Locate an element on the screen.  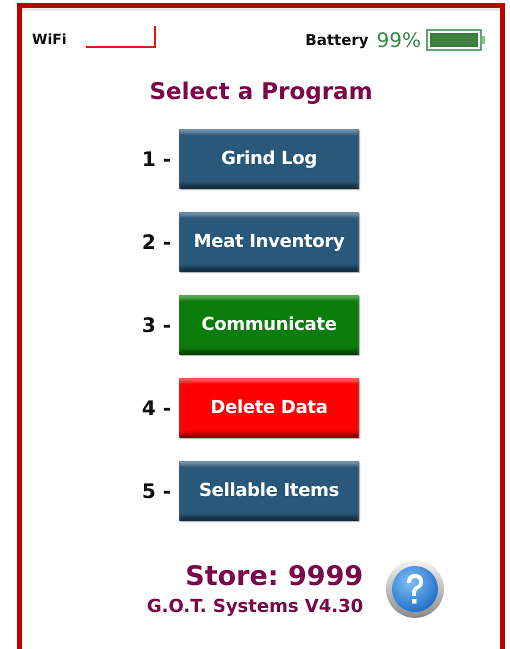
program-button: Meat Inventory is located at coordinates (269, 242).